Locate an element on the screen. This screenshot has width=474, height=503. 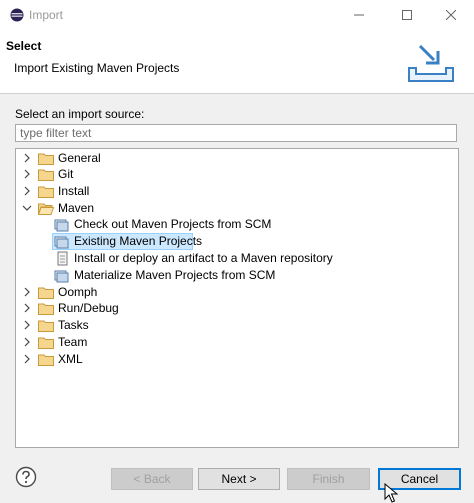
tree-item-checkout-maven-scm: Check out Maven Projects from SCM is located at coordinates (237, 224).